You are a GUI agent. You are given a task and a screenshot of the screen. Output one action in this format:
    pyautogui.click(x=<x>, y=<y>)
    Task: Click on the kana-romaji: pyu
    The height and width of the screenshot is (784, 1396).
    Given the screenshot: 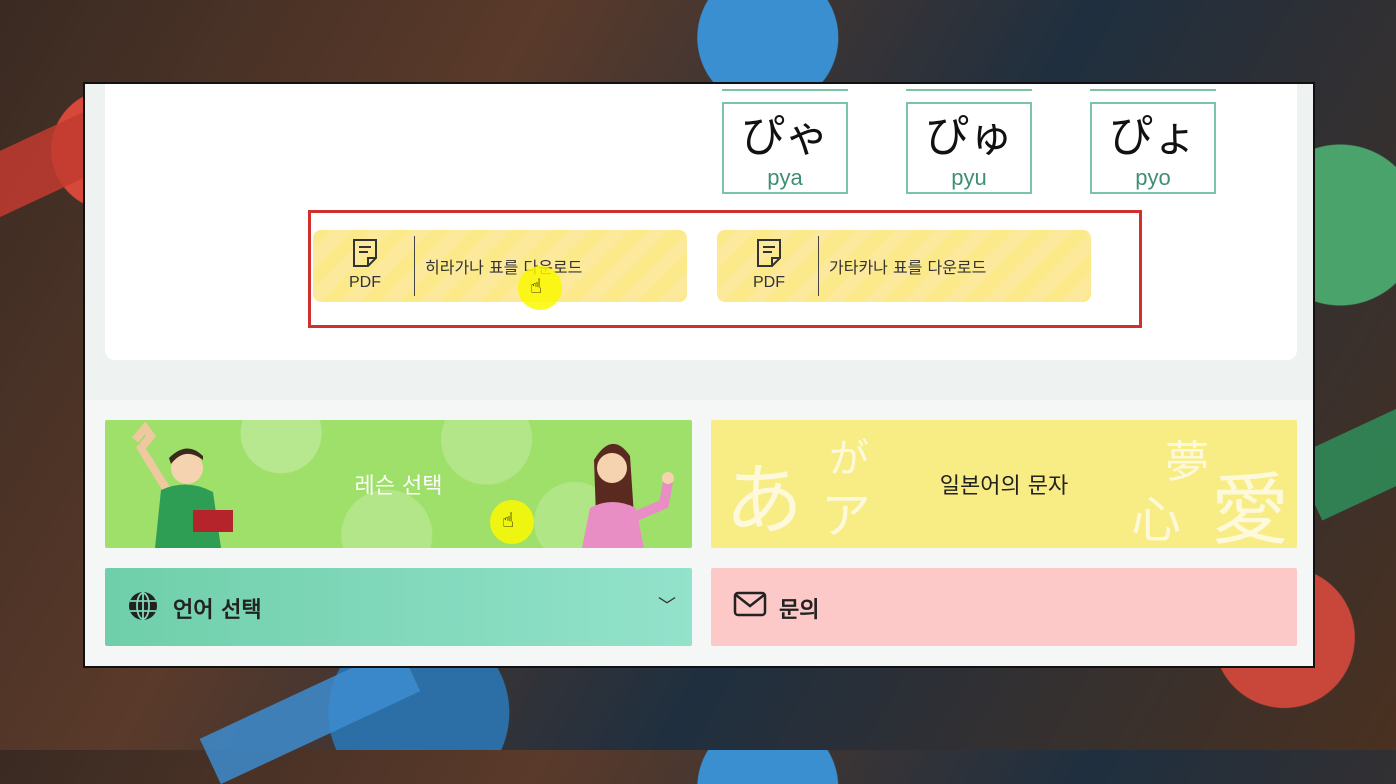 What is the action you would take?
    pyautogui.click(x=969, y=177)
    